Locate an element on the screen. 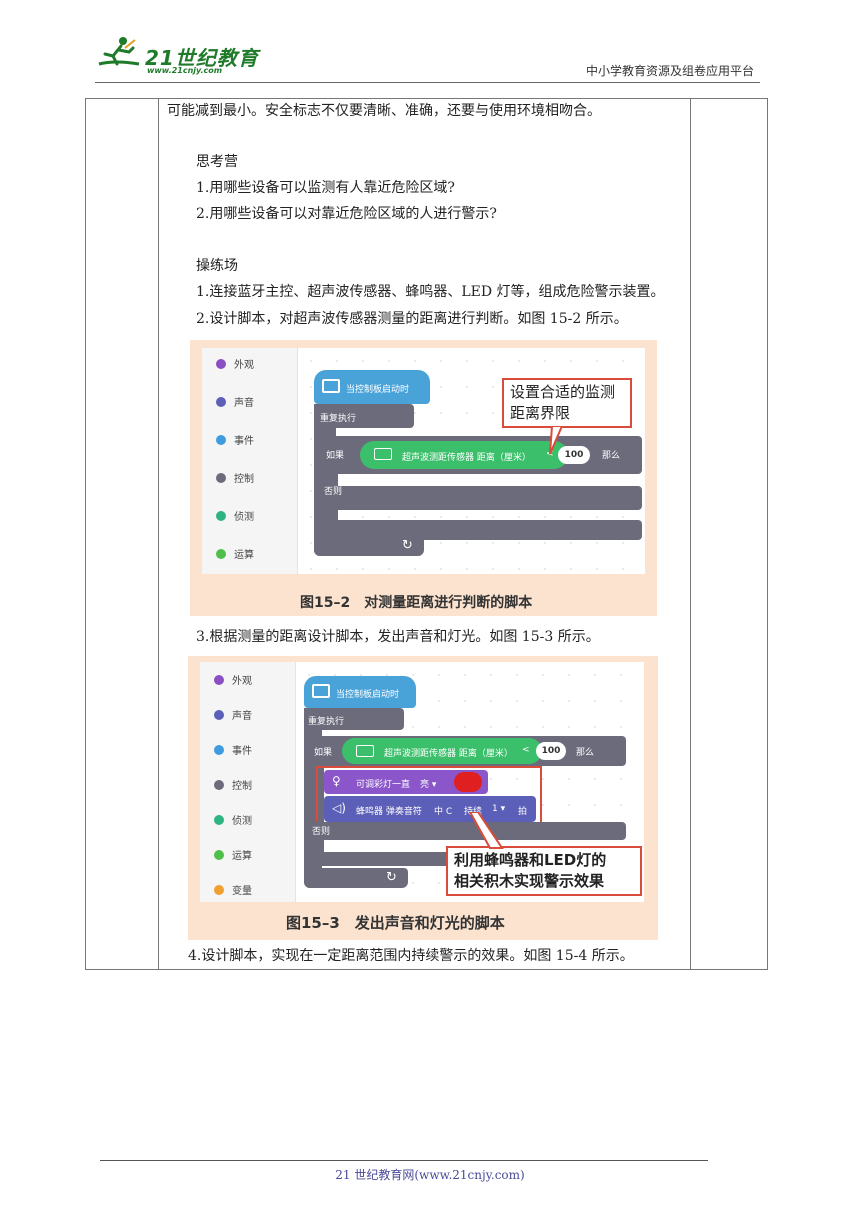 This screenshot has height=1216, width=860. footer-site-link: 21 世纪教育网(www.21cnjy.com) is located at coordinates (430, 1174).